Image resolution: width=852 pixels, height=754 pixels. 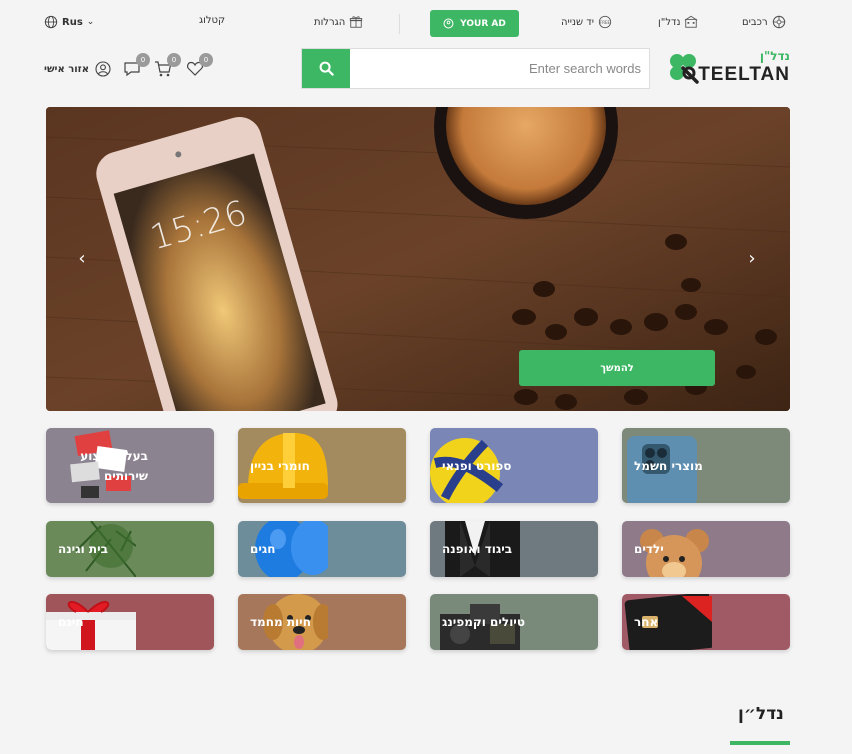 I want to click on logo: נדל"ן TEELTAN, so click(x=728, y=68).